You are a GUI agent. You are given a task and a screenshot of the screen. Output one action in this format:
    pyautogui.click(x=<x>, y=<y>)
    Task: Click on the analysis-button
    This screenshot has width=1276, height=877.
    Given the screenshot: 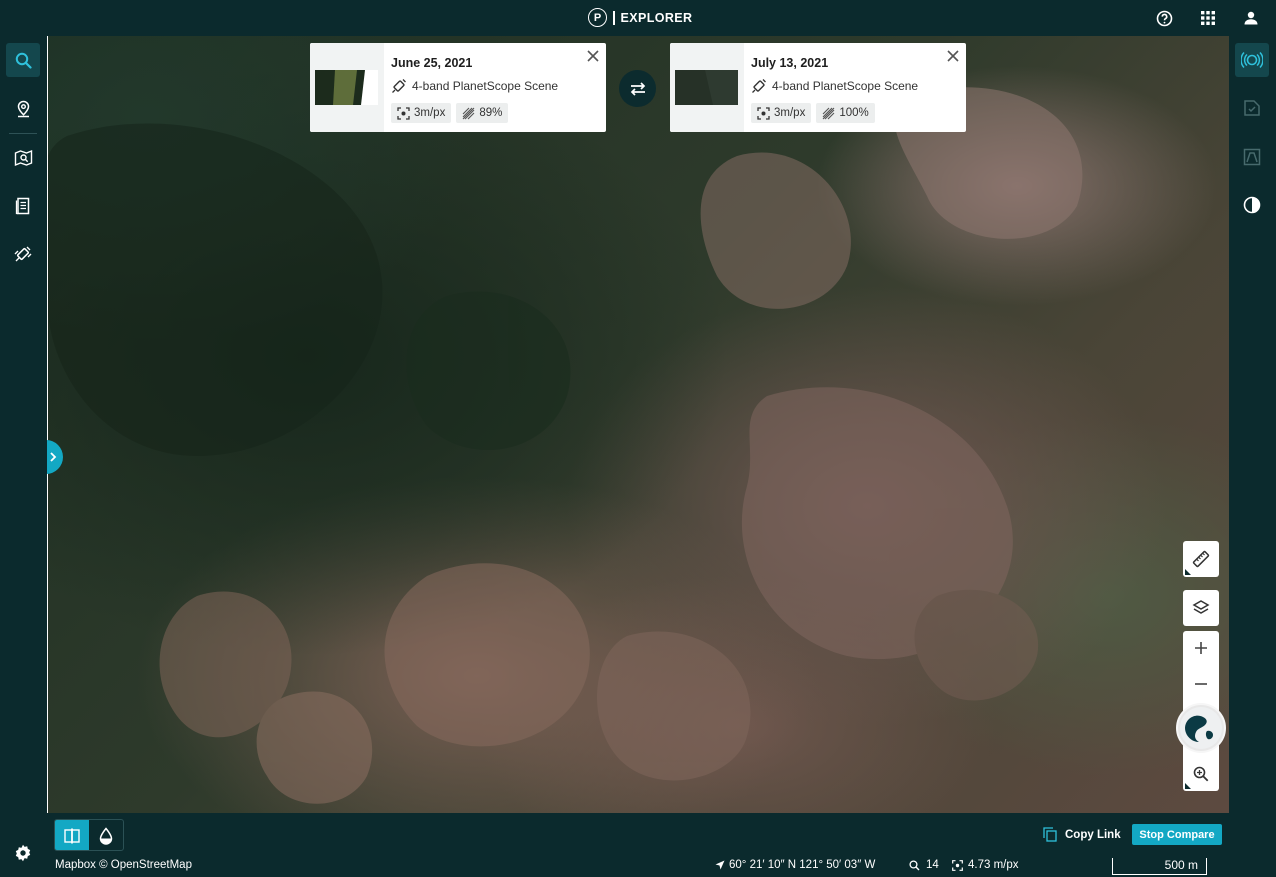 What is the action you would take?
    pyautogui.click(x=1252, y=108)
    